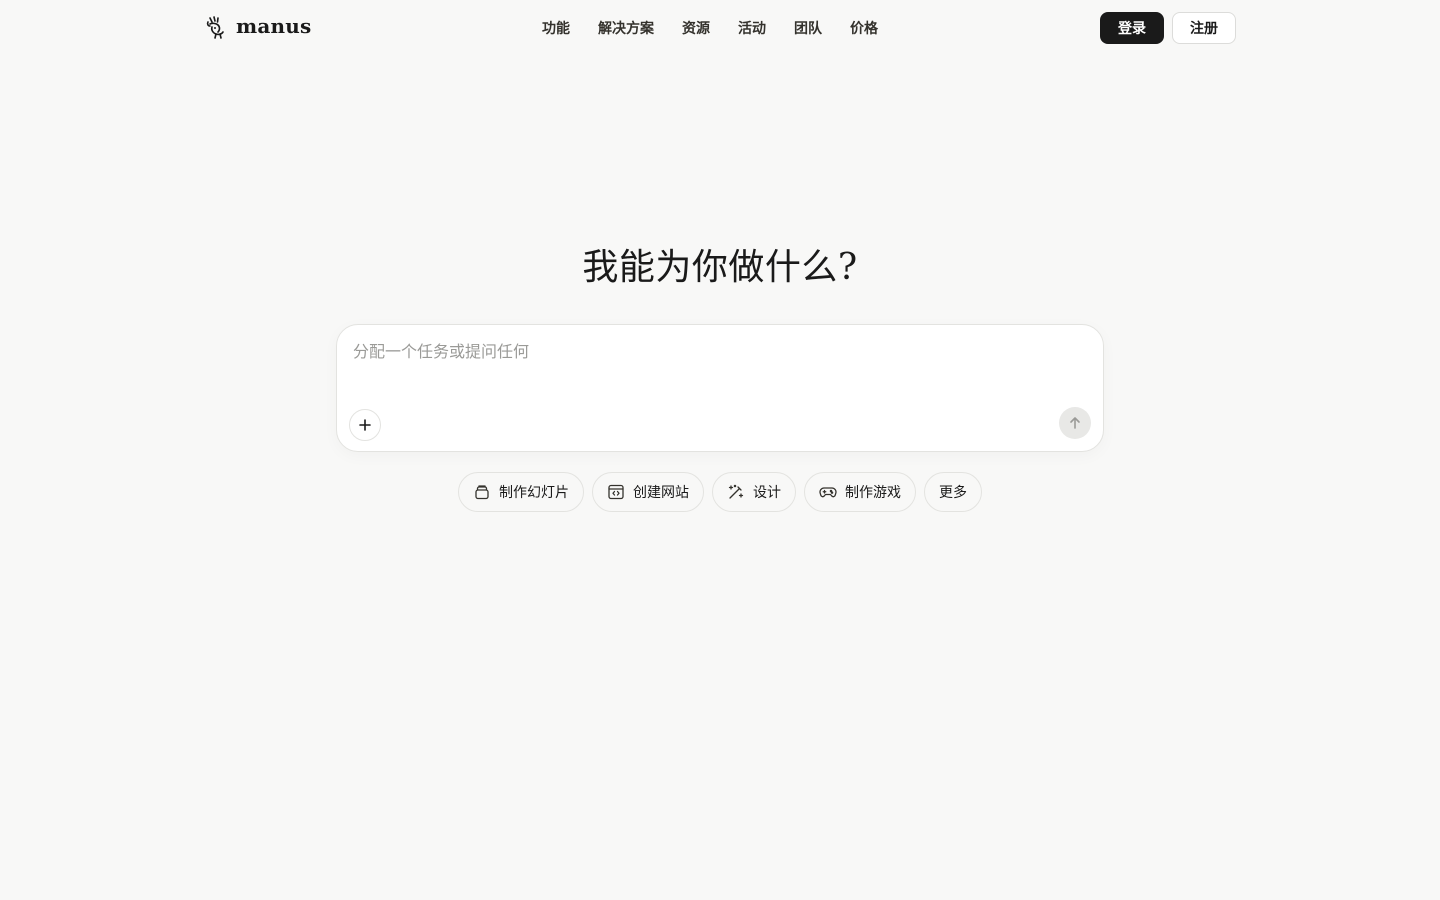 The image size is (1440, 900). What do you see at coordinates (661, 493) in the screenshot?
I see `chip-label: 创建网站` at bounding box center [661, 493].